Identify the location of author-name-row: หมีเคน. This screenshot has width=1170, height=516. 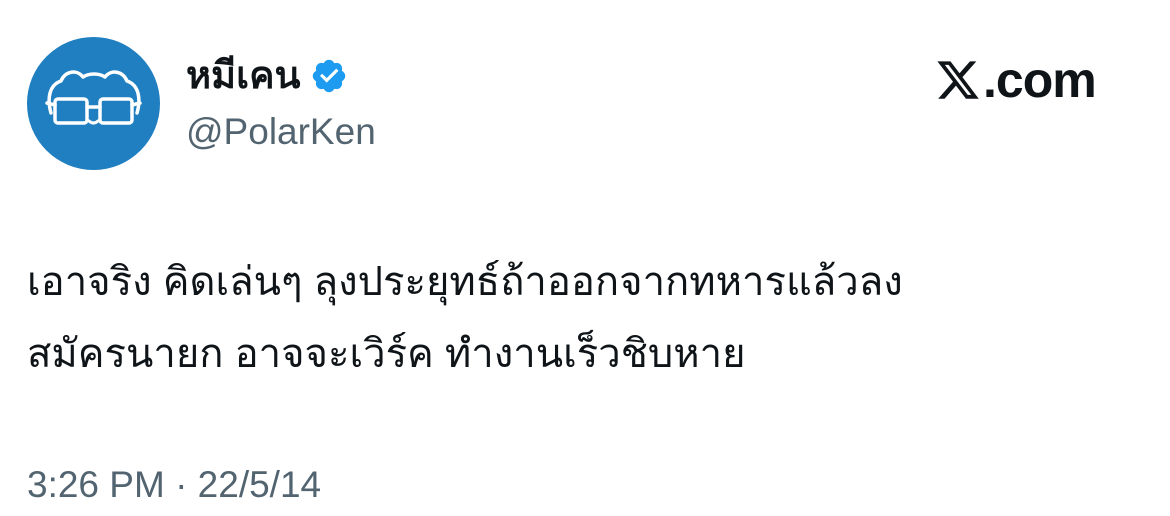
(267, 76).